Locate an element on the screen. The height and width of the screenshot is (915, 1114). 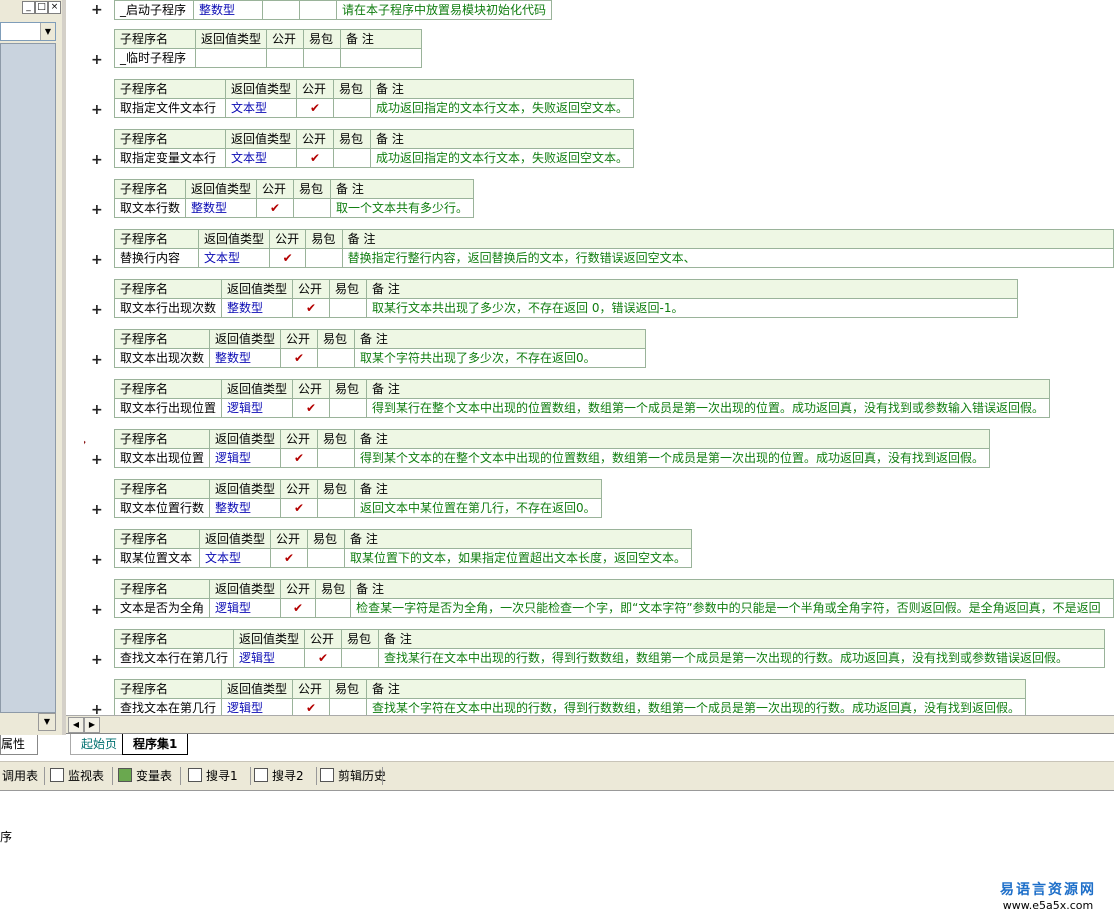
sub-name: _临时子程序 is located at coordinates (155, 58).